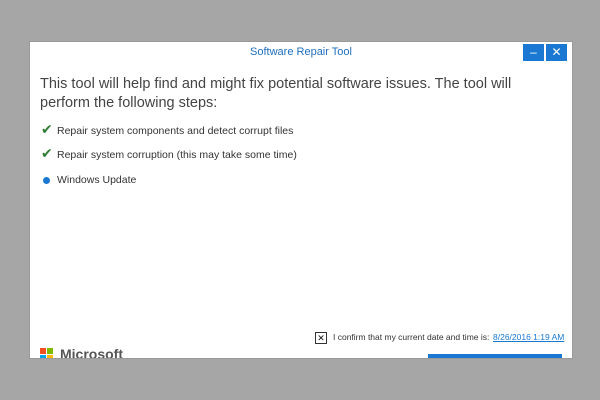 The image size is (600, 400). What do you see at coordinates (47, 353) in the screenshot?
I see `microsoft-logo-icon` at bounding box center [47, 353].